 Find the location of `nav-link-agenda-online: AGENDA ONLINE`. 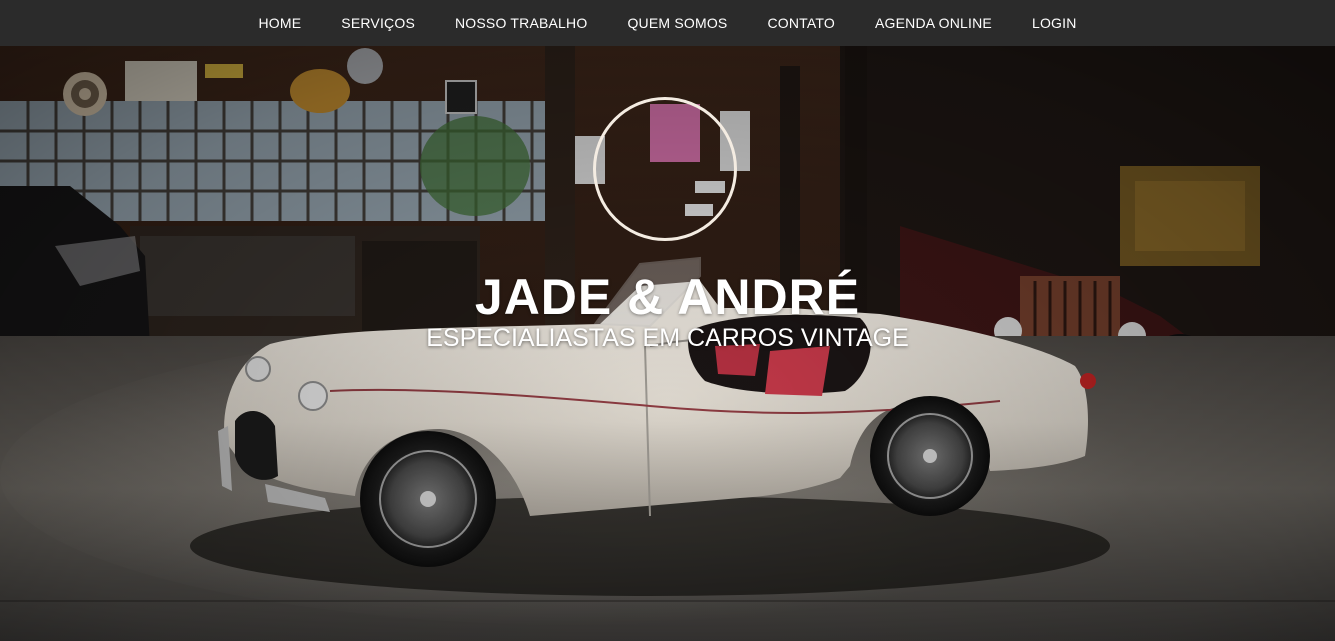

nav-link-agenda-online: AGENDA ONLINE is located at coordinates (933, 23).